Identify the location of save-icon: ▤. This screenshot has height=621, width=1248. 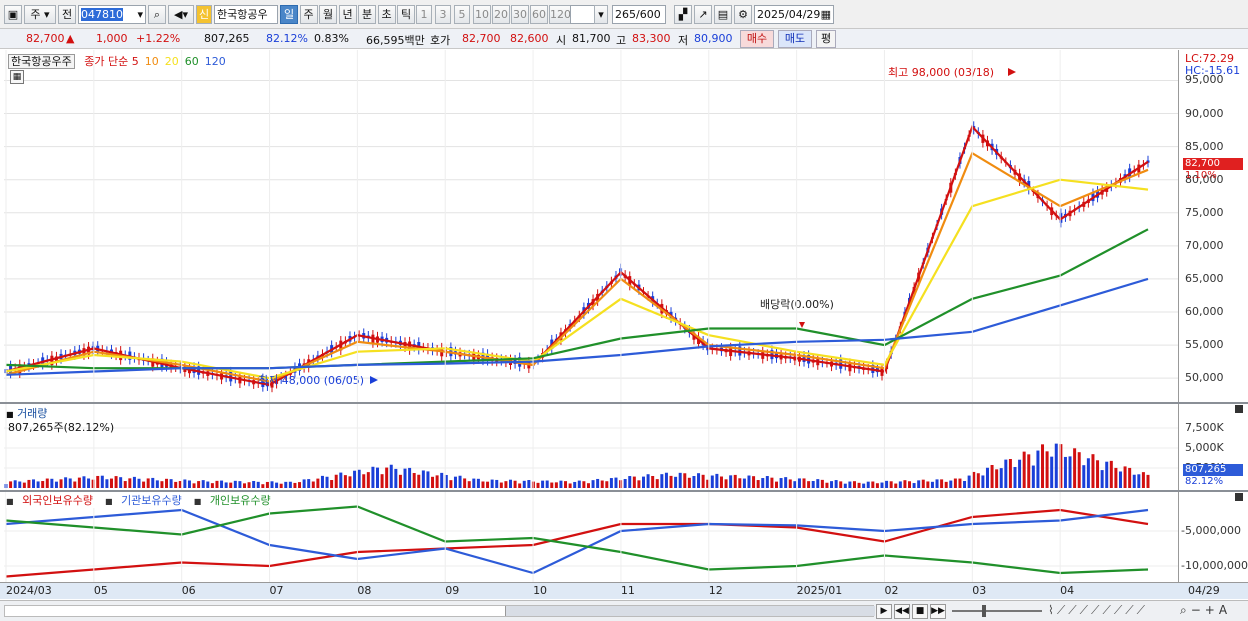
(723, 14).